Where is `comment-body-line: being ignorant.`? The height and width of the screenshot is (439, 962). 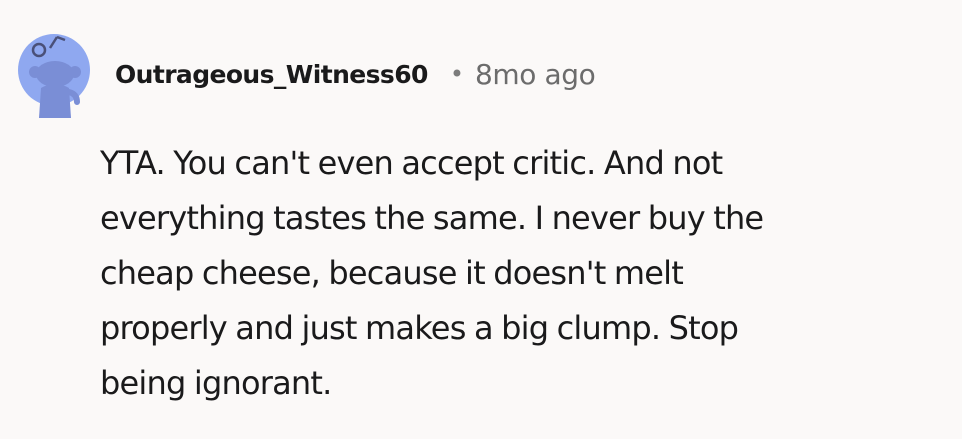 comment-body-line: being ignorant. is located at coordinates (216, 383).